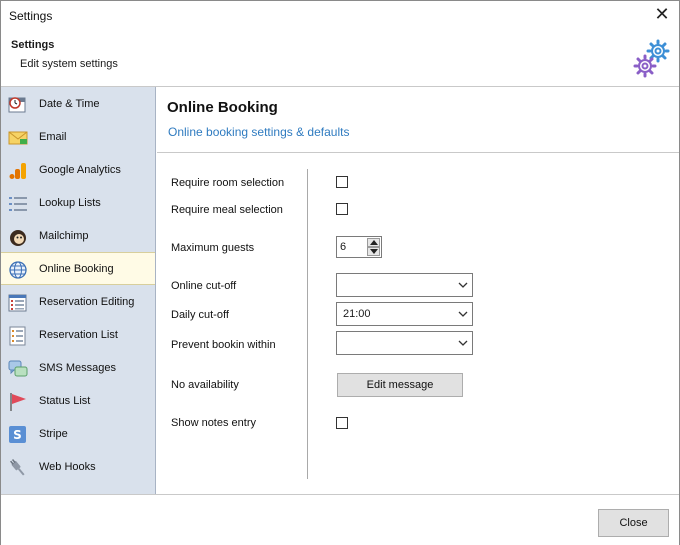 This screenshot has width=680, height=545. What do you see at coordinates (400, 385) in the screenshot?
I see `edit-message-button: Edit message` at bounding box center [400, 385].